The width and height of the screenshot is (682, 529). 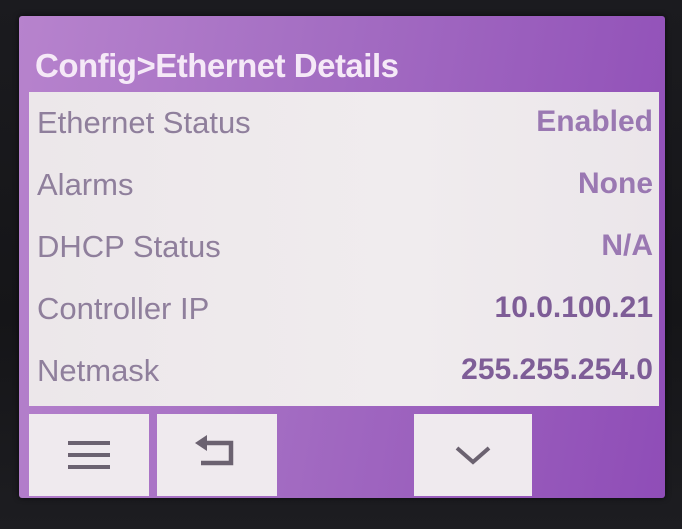 What do you see at coordinates (129, 246) in the screenshot?
I see `dhcp-status-label: DHCP Status` at bounding box center [129, 246].